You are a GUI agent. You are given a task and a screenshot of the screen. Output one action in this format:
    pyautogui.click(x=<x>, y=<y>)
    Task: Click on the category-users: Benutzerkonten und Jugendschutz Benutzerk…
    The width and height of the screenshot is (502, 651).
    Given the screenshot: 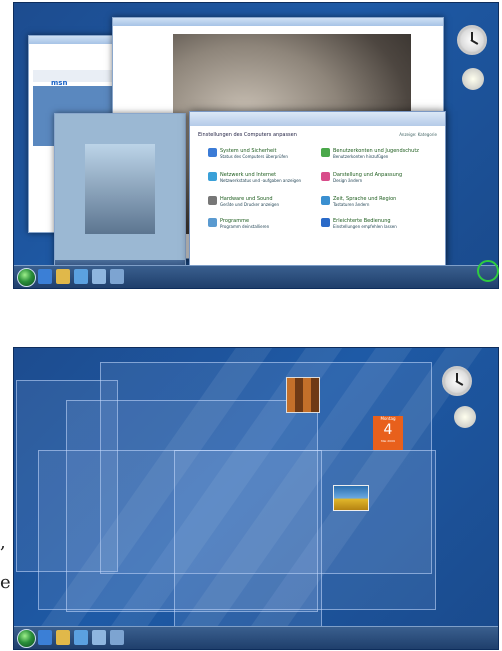 What is the action you would take?
    pyautogui.click(x=382, y=153)
    